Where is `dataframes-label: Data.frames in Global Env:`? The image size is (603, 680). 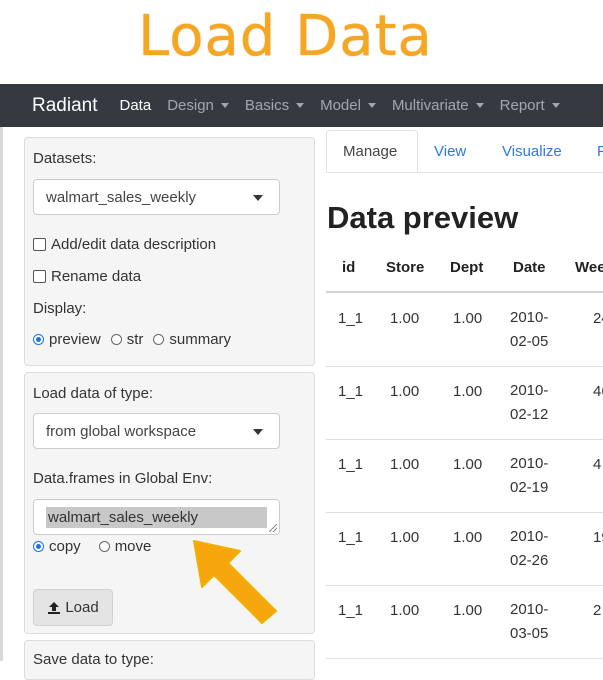 dataframes-label: Data.frames in Global Env: is located at coordinates (123, 478).